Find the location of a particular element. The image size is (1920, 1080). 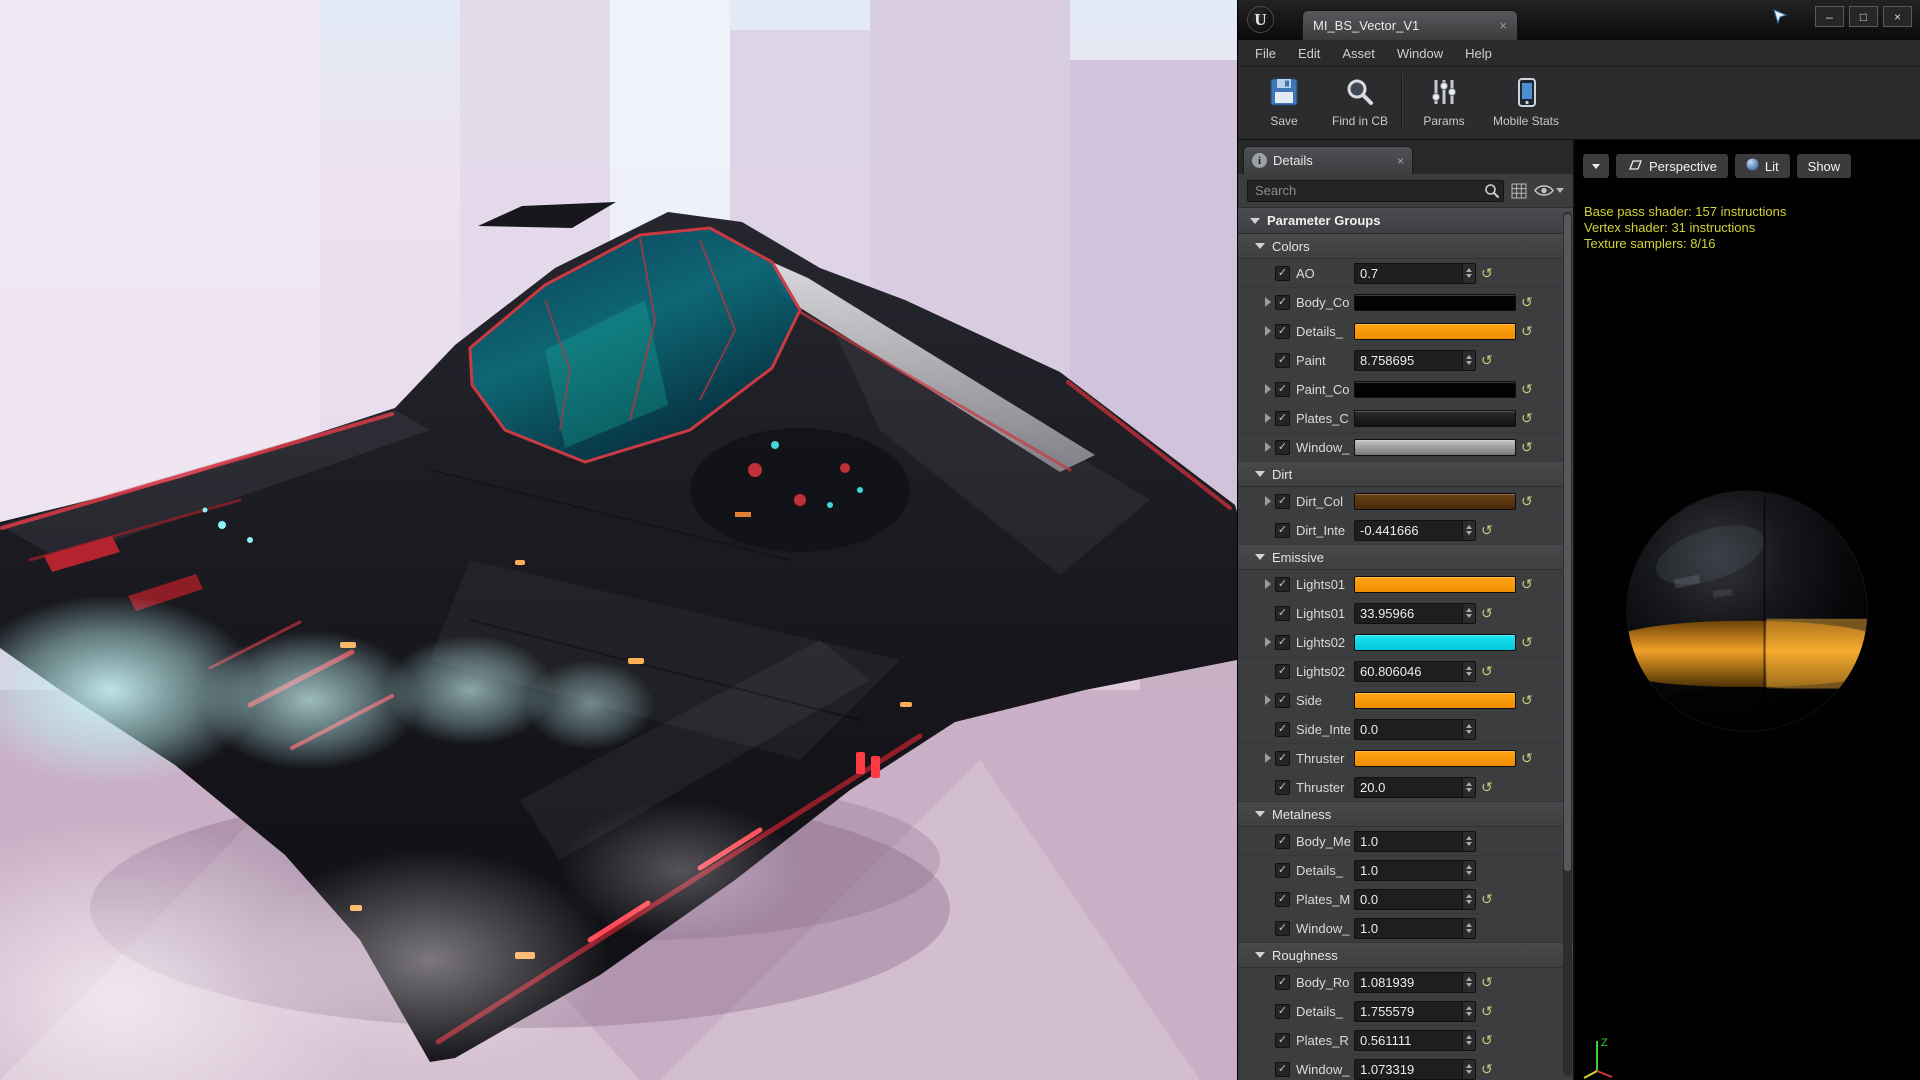

menu-window: Window is located at coordinates (1420, 53).